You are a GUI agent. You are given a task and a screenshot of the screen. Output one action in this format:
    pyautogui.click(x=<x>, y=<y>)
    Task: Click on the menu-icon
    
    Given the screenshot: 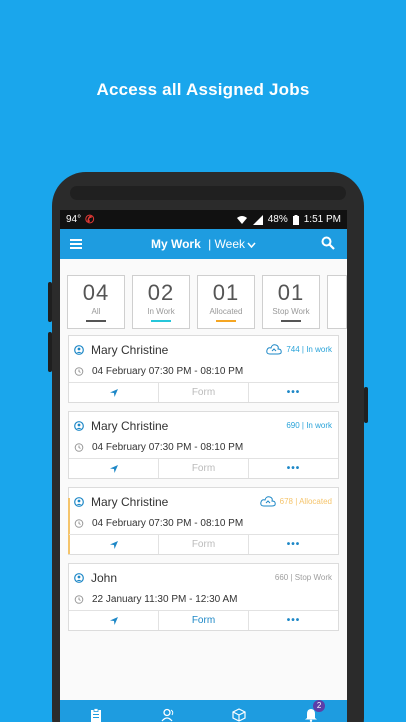 What is the action you would take?
    pyautogui.click(x=80, y=244)
    